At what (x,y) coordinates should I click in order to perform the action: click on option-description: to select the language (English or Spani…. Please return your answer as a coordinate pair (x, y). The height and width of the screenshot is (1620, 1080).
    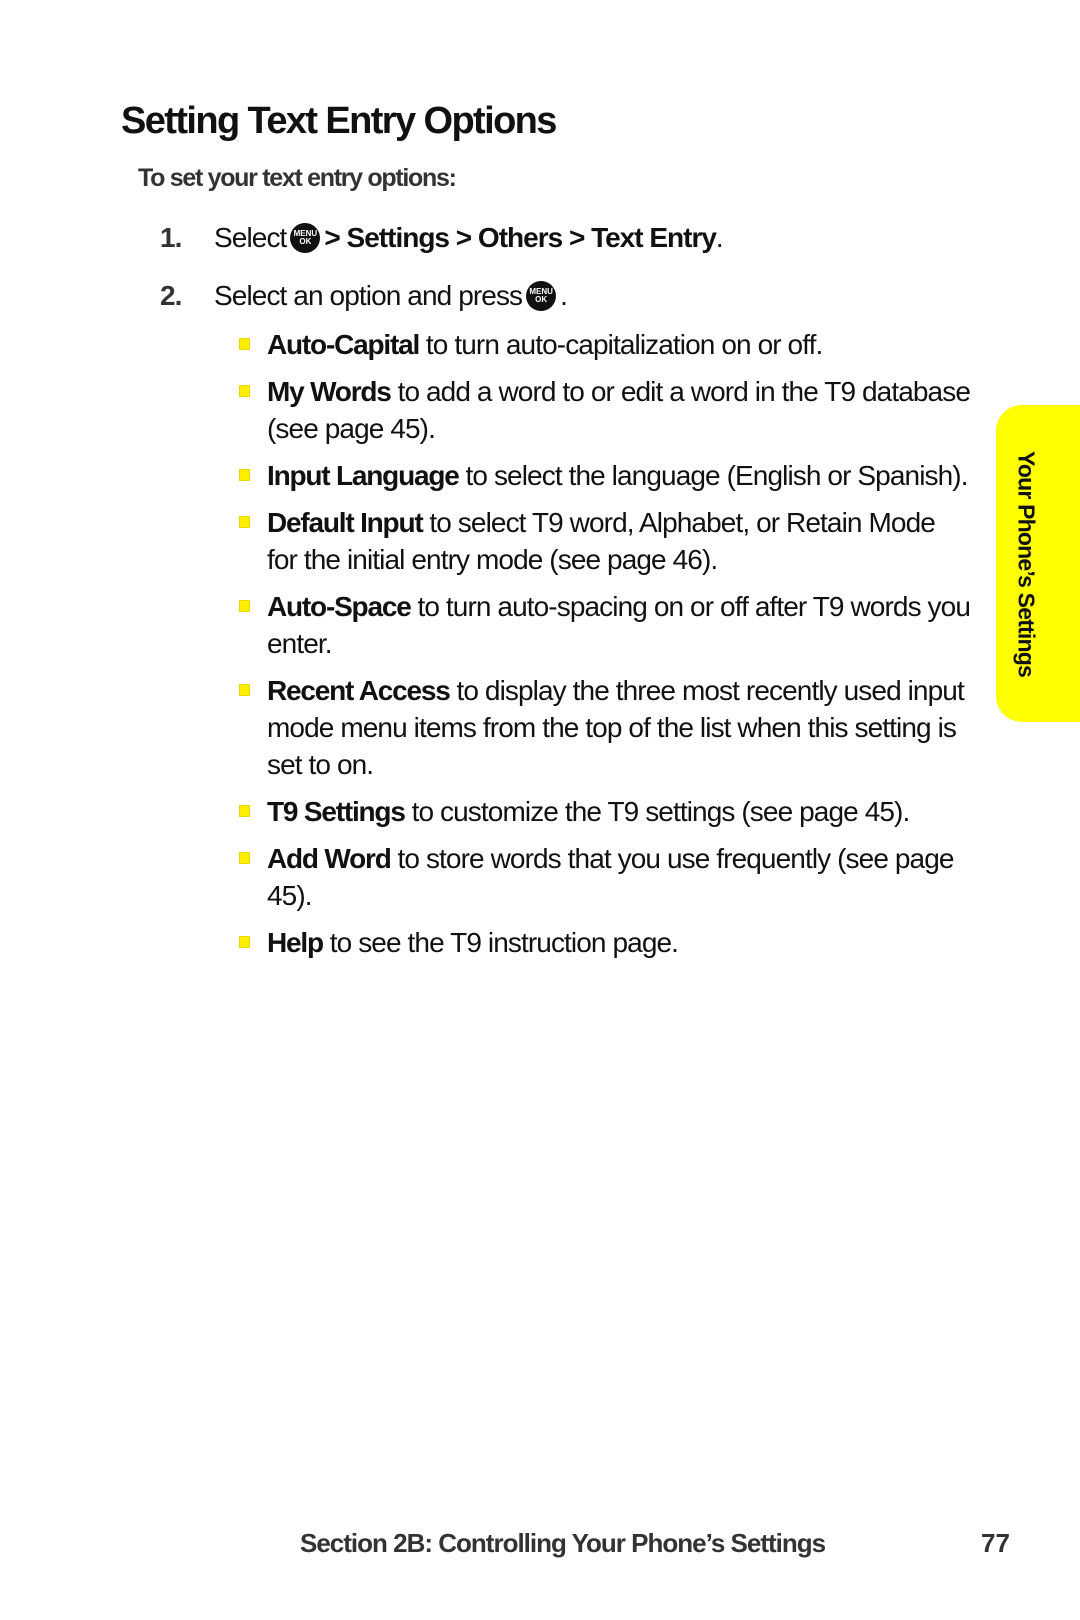
    Looking at the image, I should click on (713, 475).